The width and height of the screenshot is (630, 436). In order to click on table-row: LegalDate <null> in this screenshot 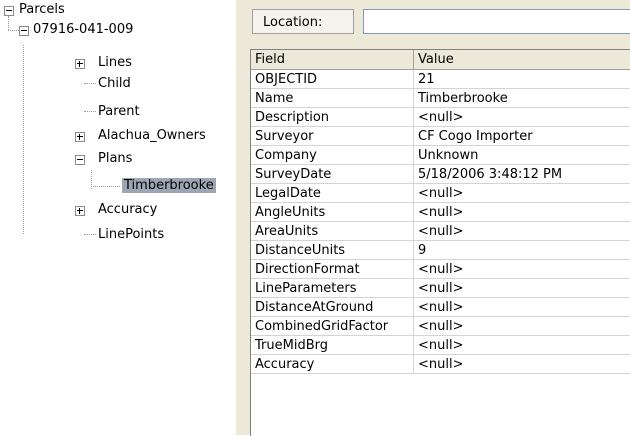, I will do `click(440, 193)`.